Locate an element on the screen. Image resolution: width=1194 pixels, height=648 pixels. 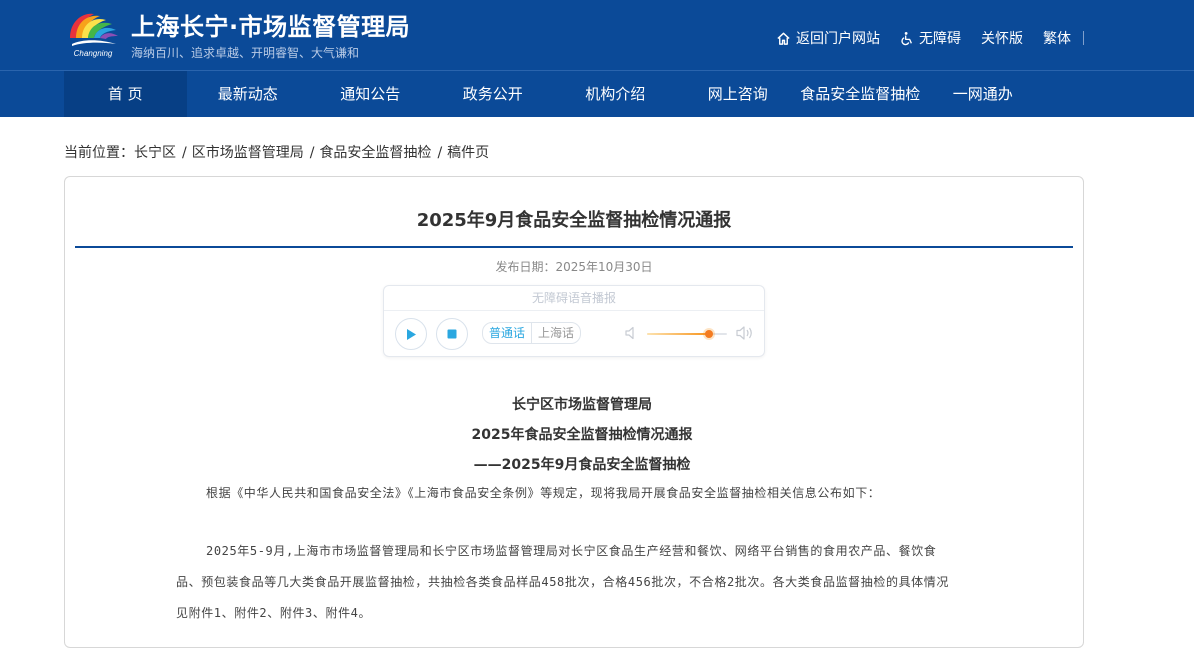
article-title: 2025年9月食品安全监督抽检情况通报 is located at coordinates (574, 220).